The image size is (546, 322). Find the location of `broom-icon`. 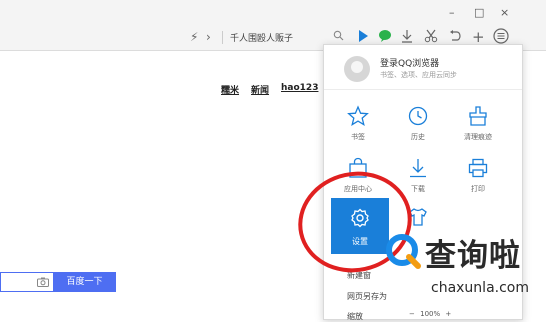

broom-icon is located at coordinates (478, 116).